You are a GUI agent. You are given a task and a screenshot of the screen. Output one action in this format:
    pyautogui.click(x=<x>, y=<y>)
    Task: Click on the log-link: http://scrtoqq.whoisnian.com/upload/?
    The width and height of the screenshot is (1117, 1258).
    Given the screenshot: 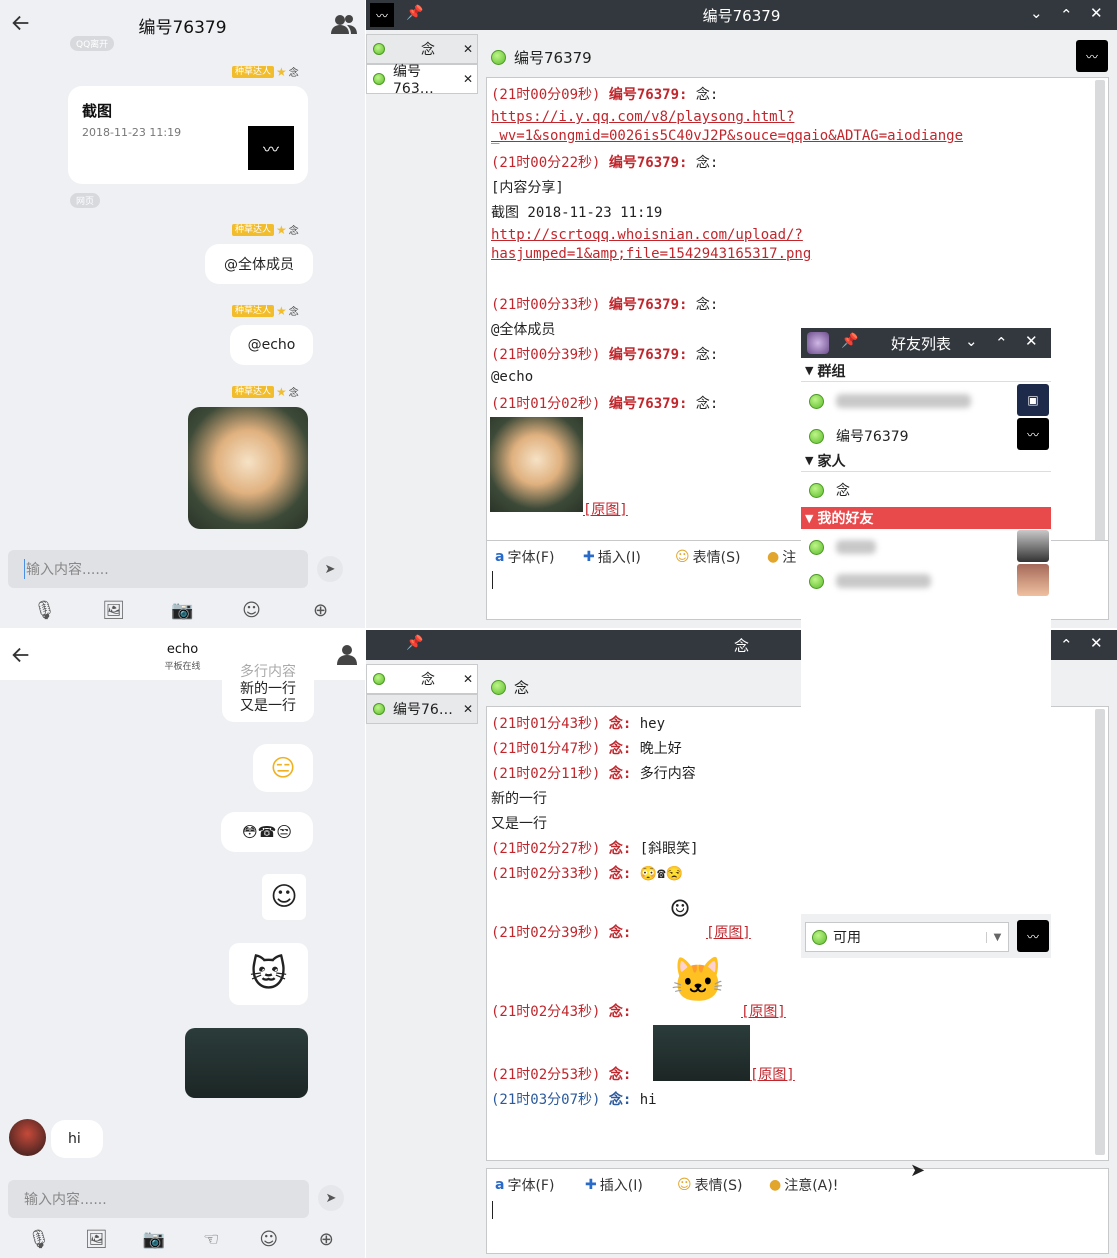 What is the action you would take?
    pyautogui.click(x=647, y=235)
    